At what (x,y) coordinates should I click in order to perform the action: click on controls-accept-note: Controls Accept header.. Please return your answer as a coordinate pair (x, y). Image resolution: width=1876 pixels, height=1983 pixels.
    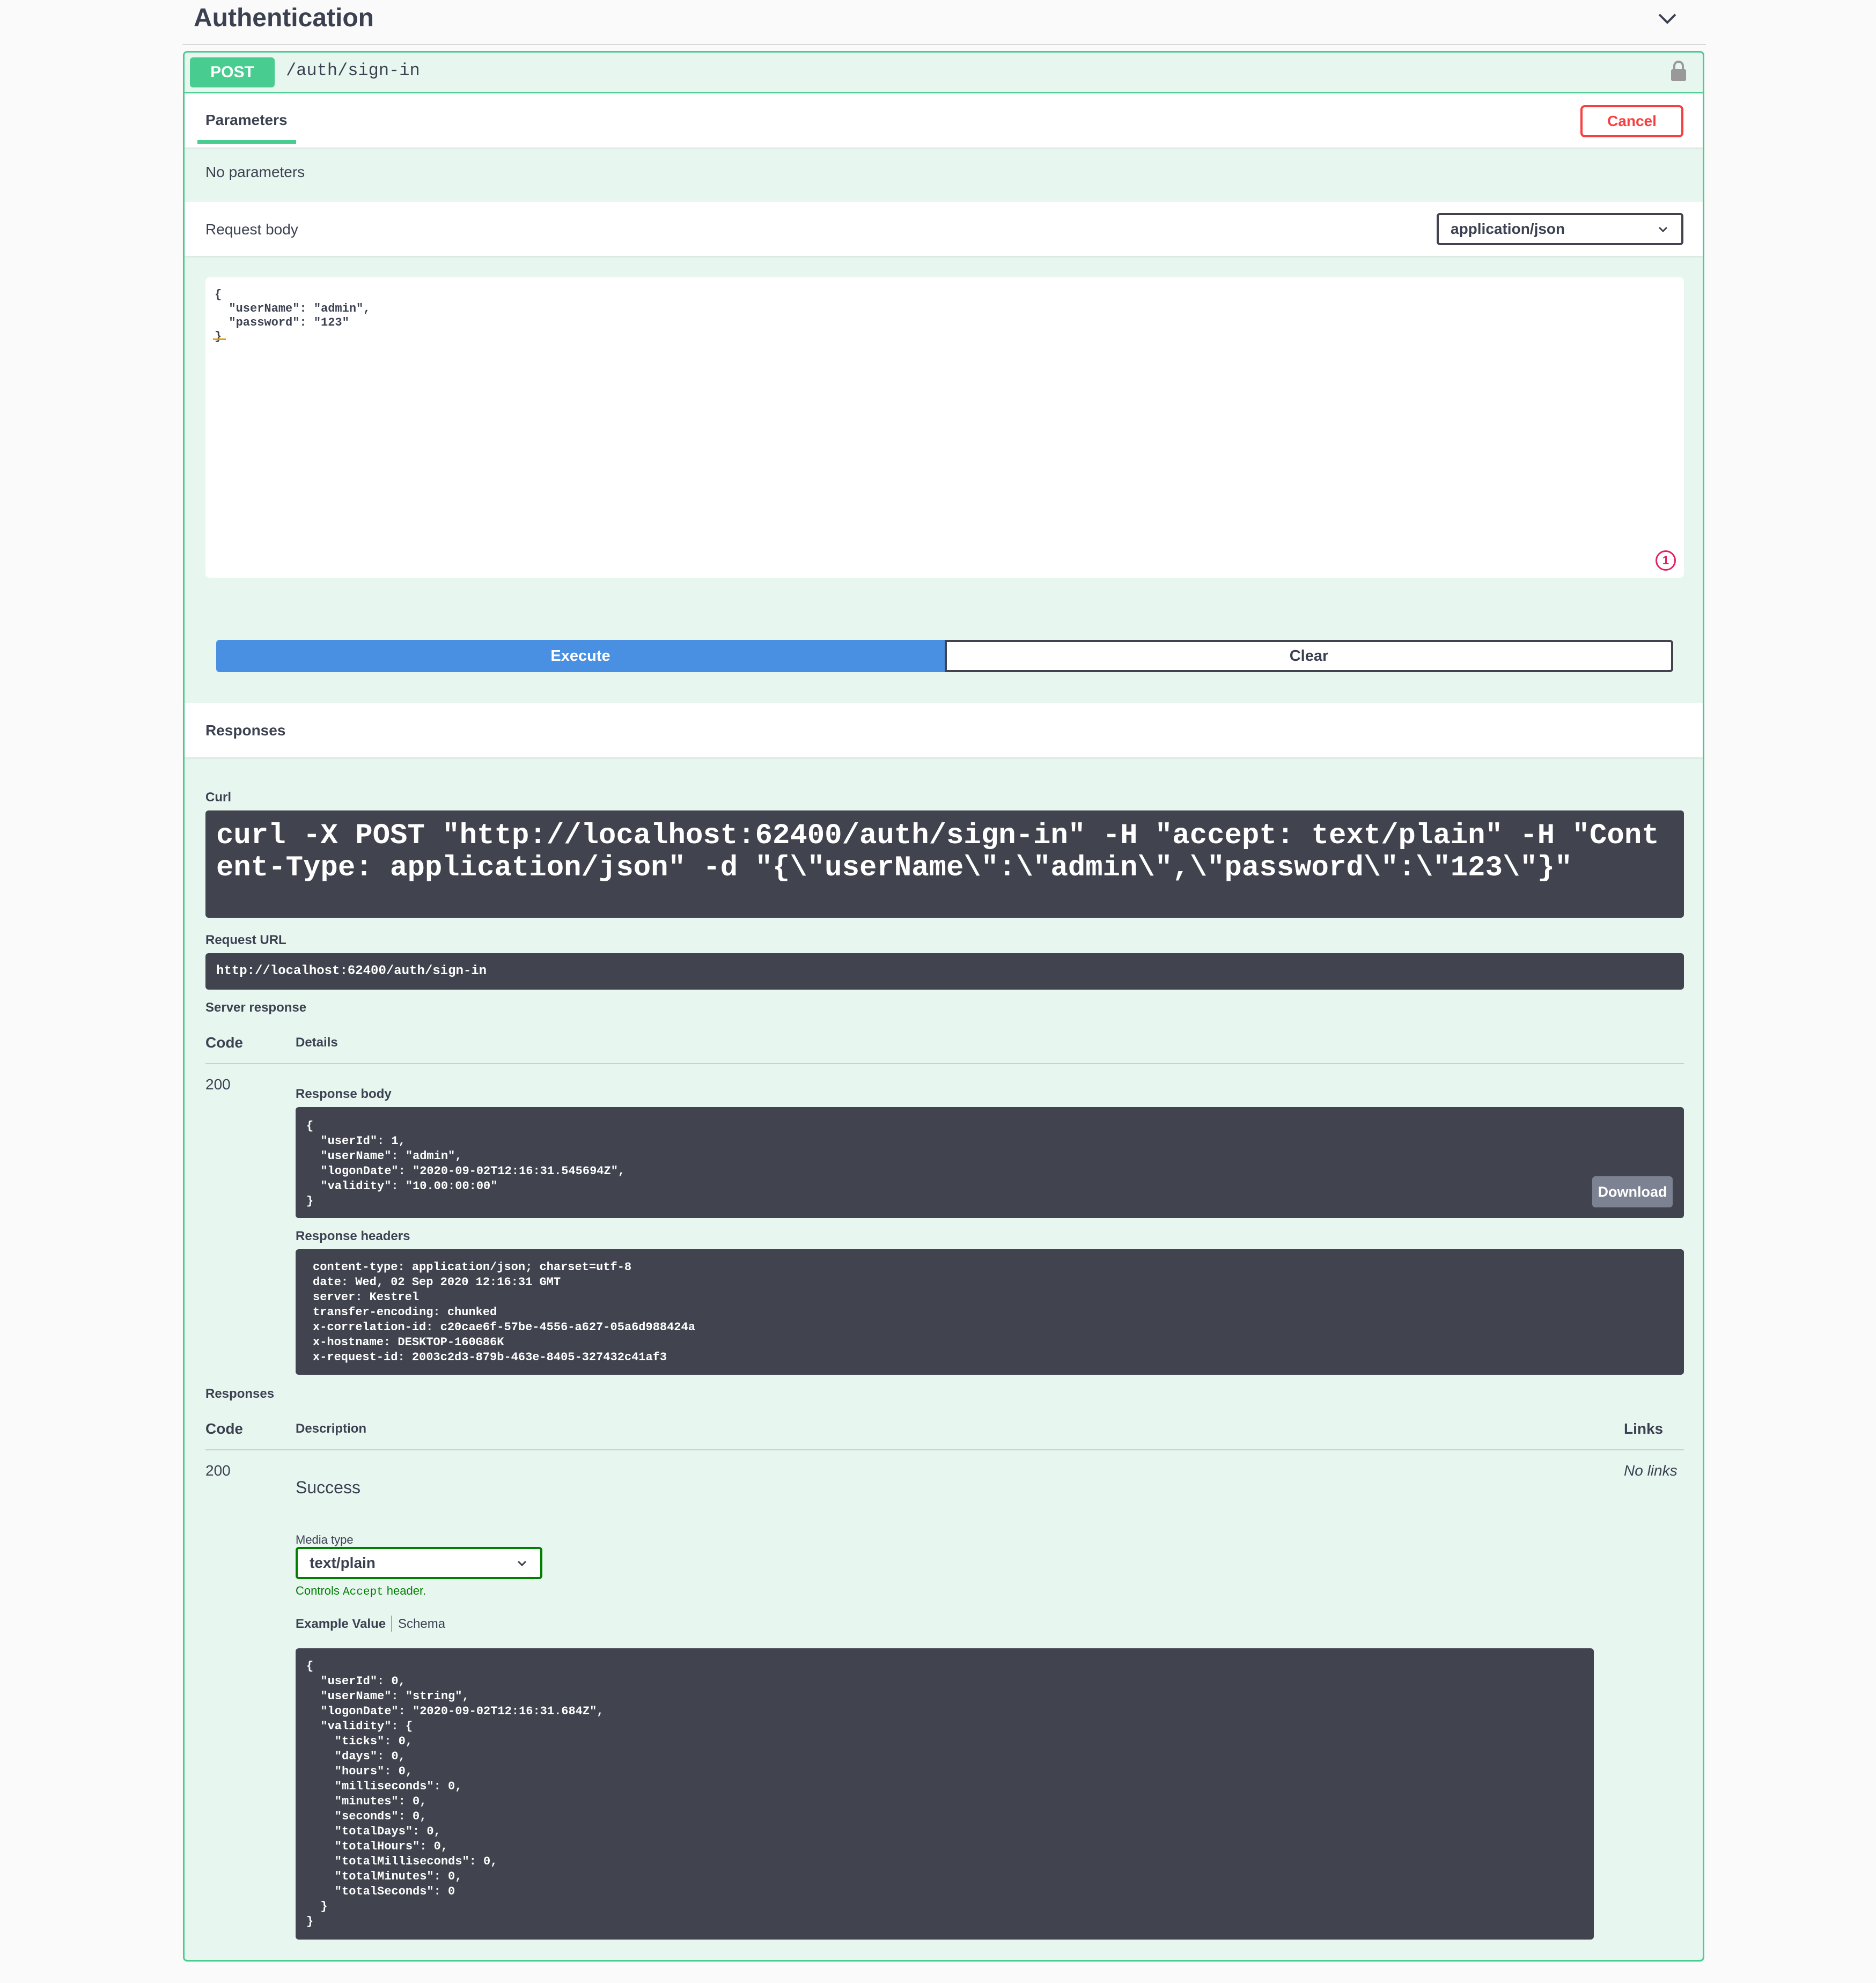
    Looking at the image, I should click on (361, 1591).